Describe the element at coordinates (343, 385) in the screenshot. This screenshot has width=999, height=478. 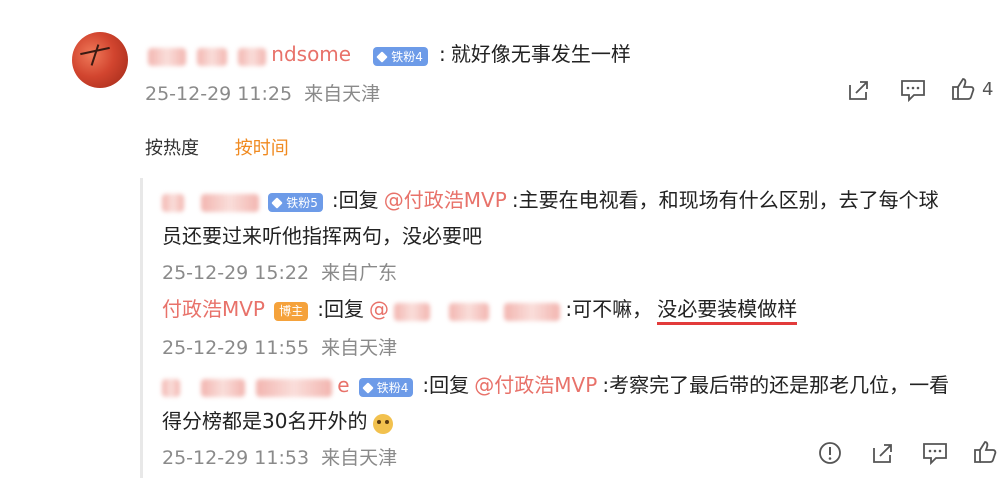
I see `username-tail: e` at that location.